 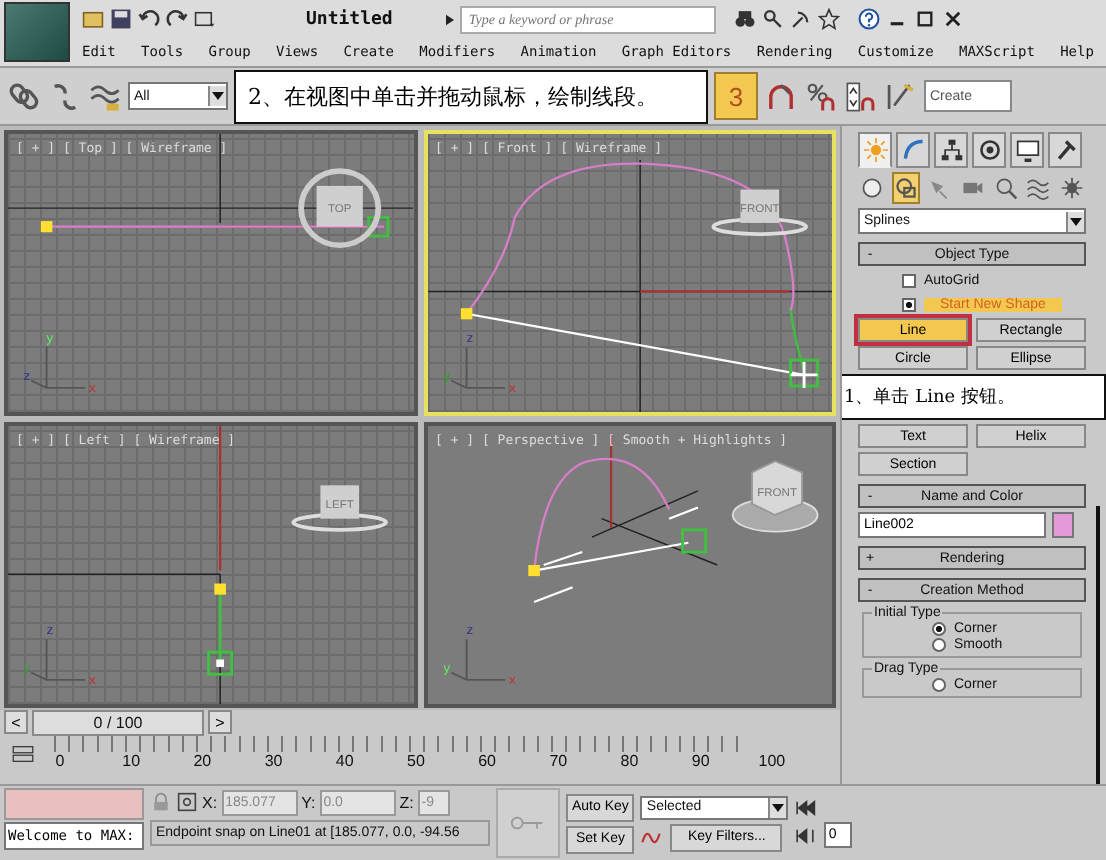 I want to click on z-coordinate-label: Z:, so click(x=406, y=802).